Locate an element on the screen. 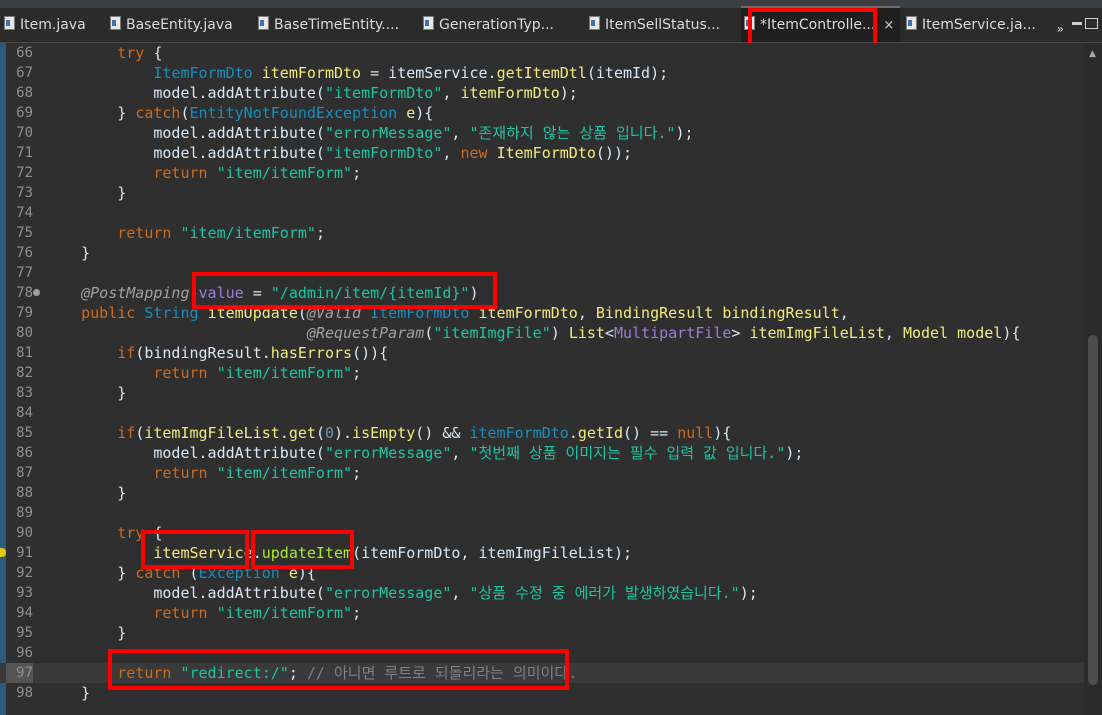 This screenshot has height=715, width=1102. line-number: 98 is located at coordinates (24, 693).